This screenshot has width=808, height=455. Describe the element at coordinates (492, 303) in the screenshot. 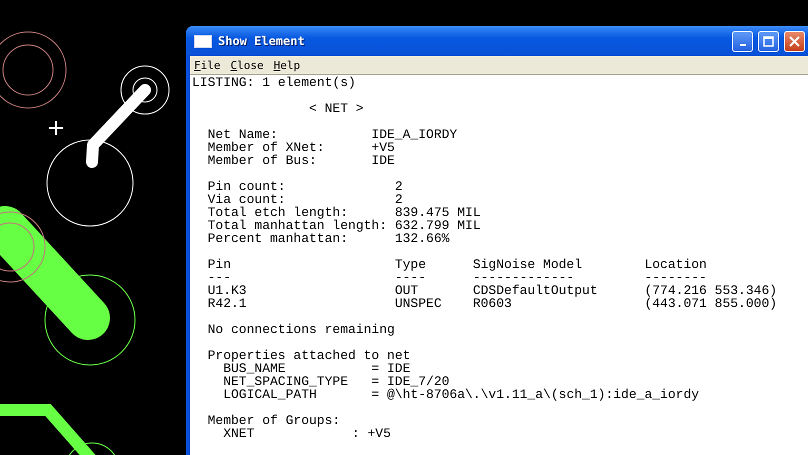

I see `table-cell-text: R0603` at that location.